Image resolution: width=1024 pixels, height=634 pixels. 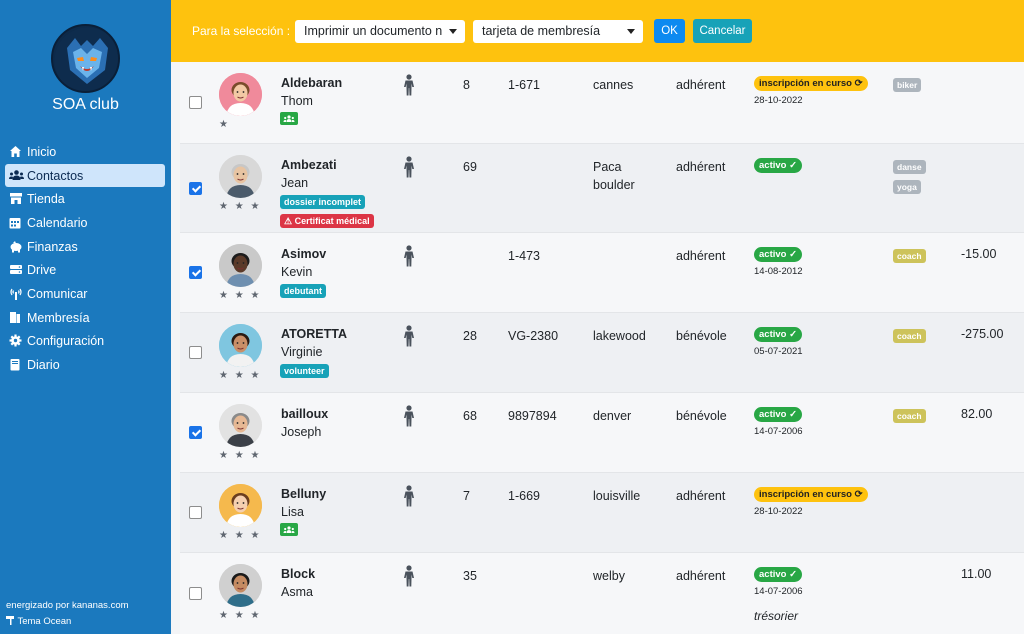 I want to click on selection-label: Para la selección :, so click(x=241, y=31).